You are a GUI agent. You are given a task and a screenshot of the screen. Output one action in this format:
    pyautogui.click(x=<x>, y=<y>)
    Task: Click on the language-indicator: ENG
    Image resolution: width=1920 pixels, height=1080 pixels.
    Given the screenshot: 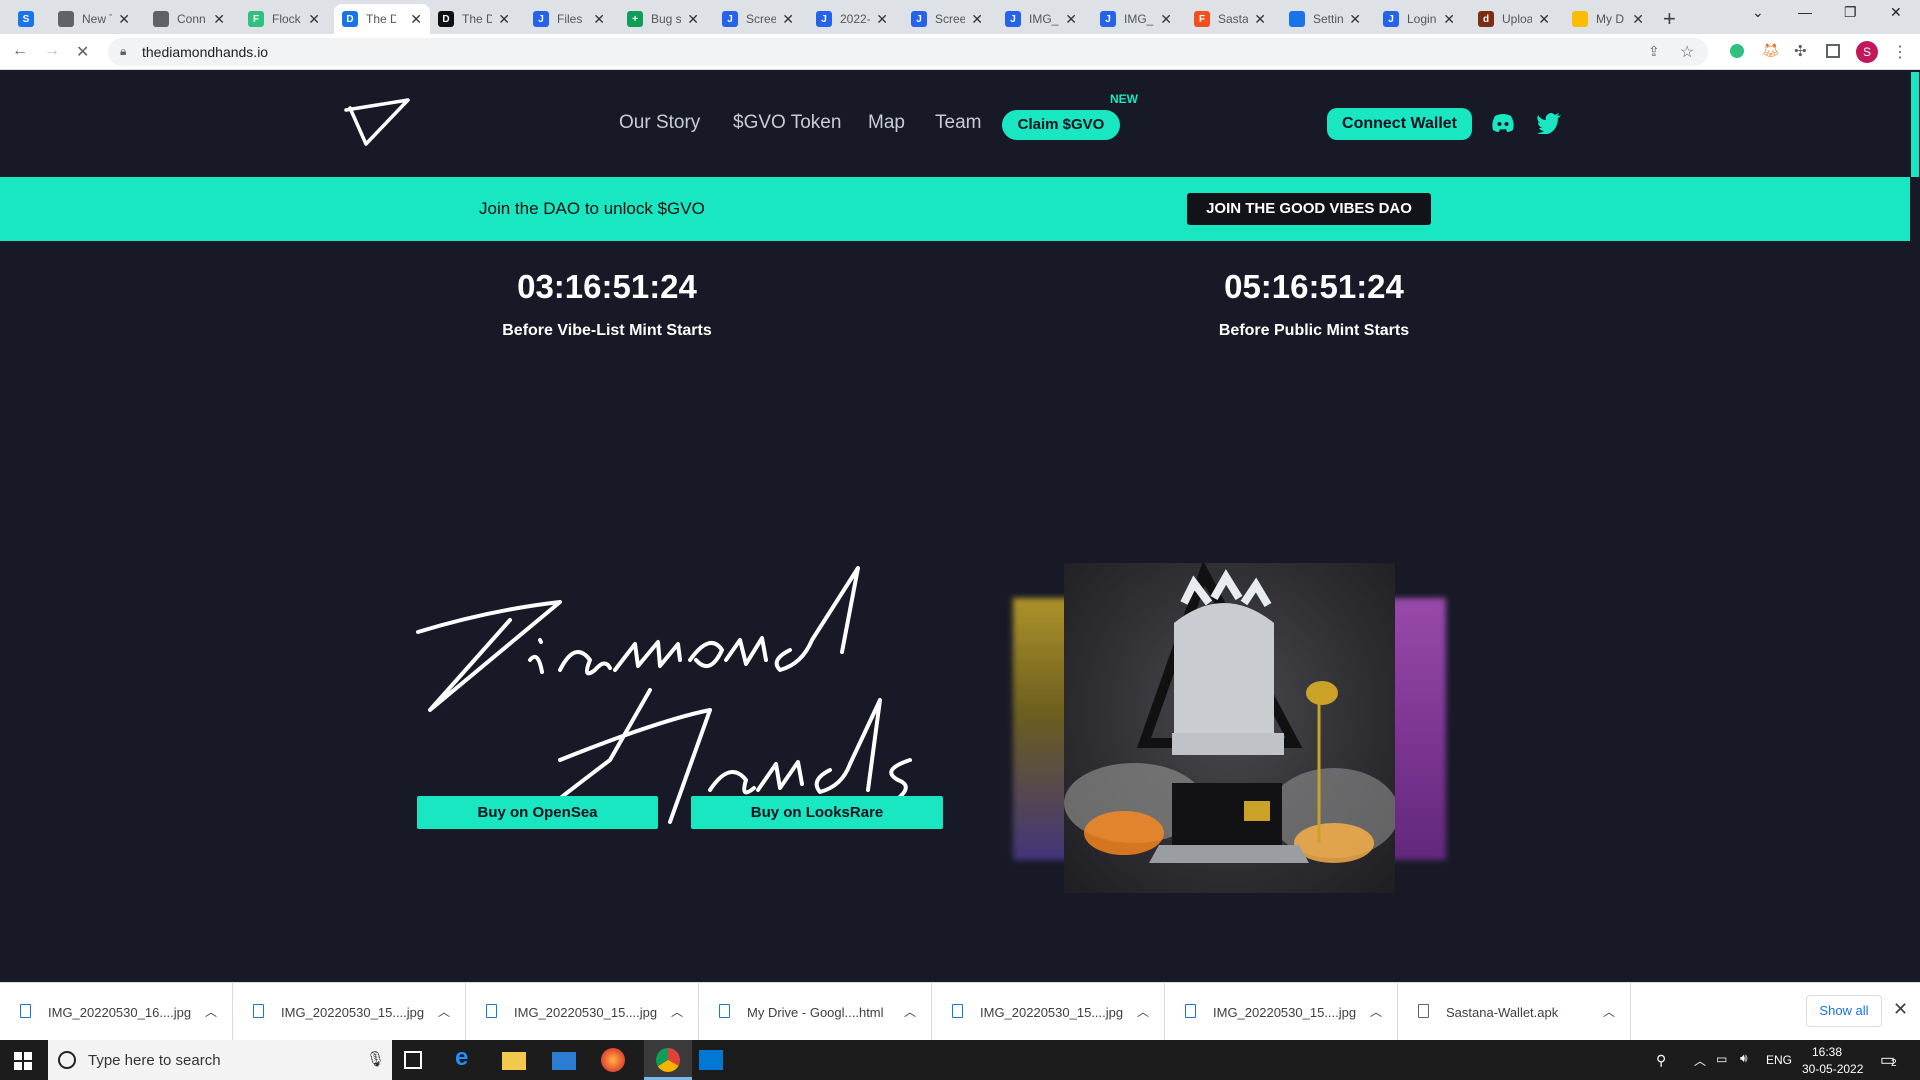 What is the action you would take?
    pyautogui.click(x=1779, y=1060)
    